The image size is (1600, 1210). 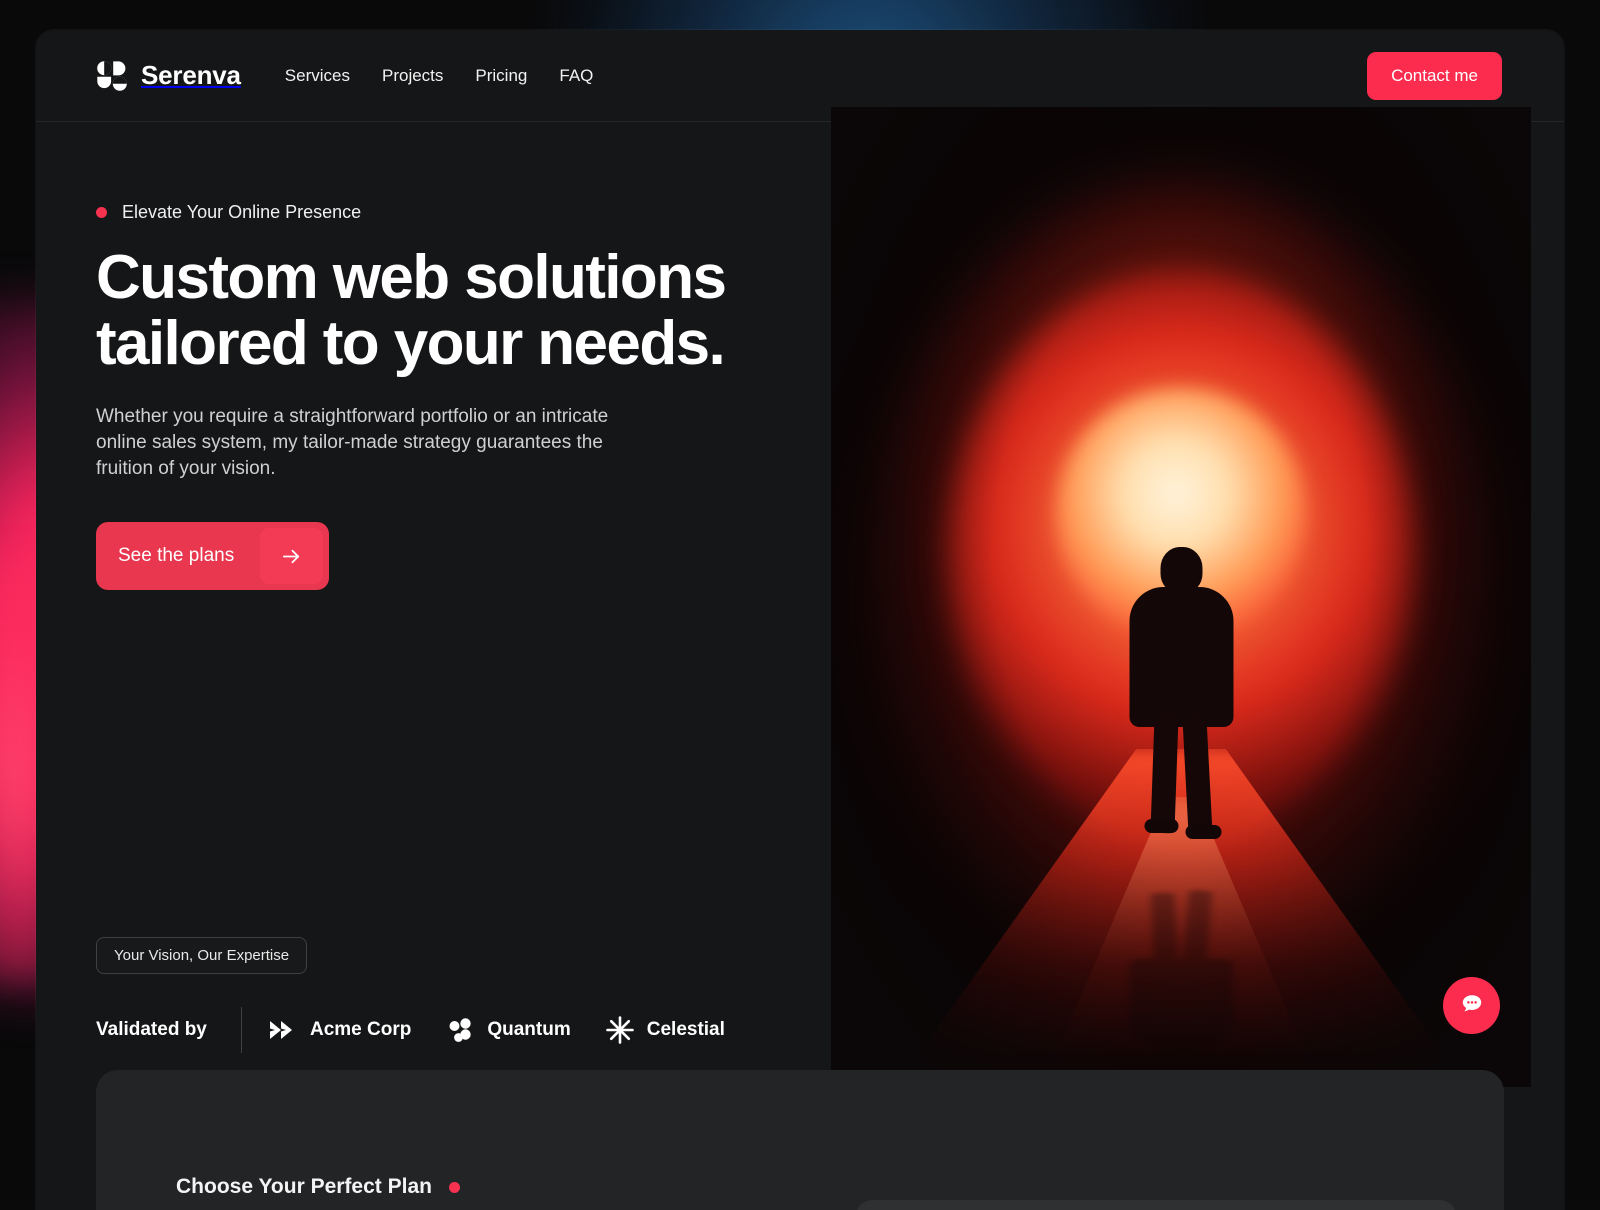 What do you see at coordinates (191, 75) in the screenshot?
I see `brand-name: Serenva` at bounding box center [191, 75].